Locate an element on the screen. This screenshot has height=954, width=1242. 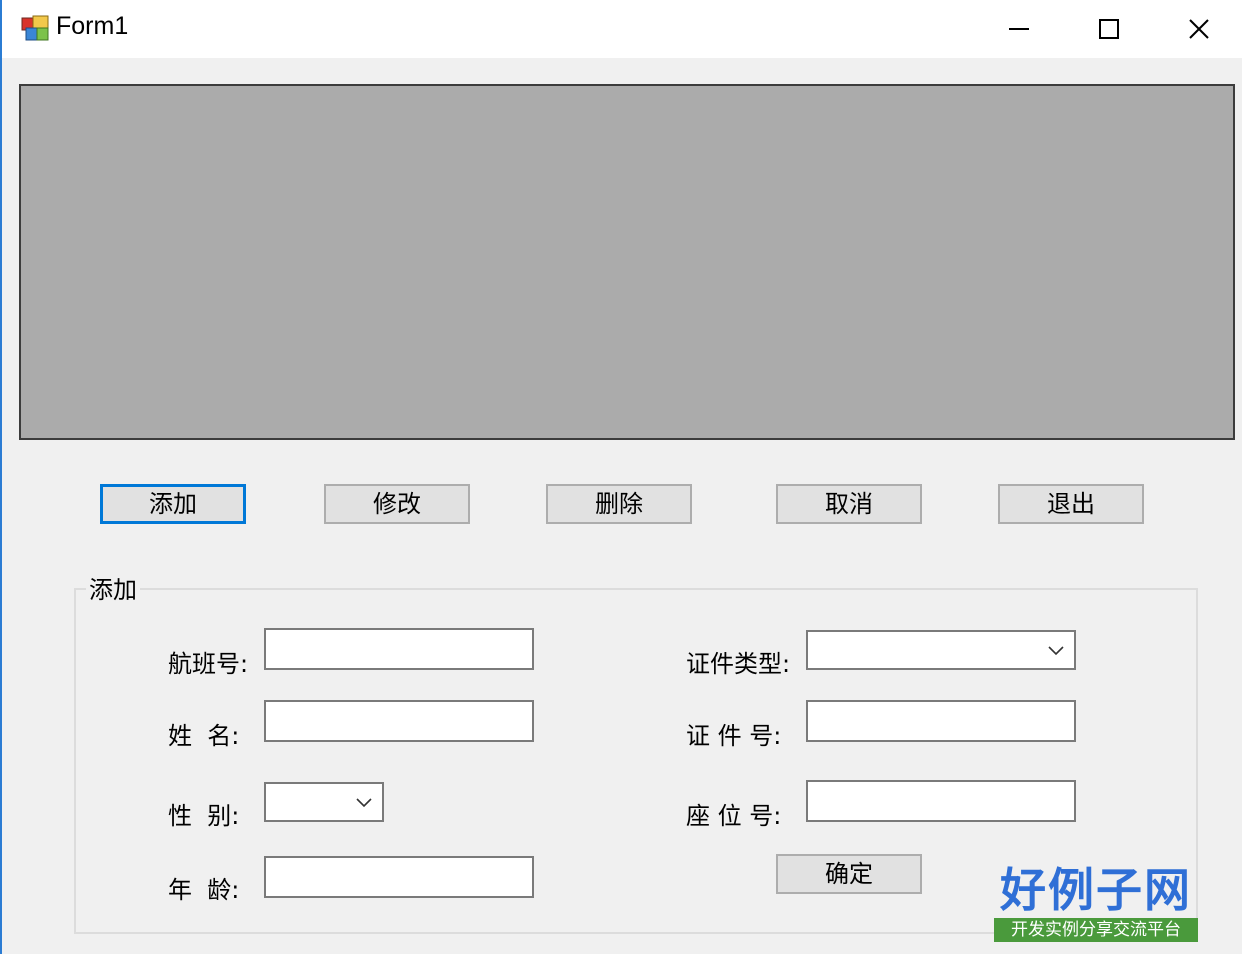
close-button is located at coordinates (1198, 29).